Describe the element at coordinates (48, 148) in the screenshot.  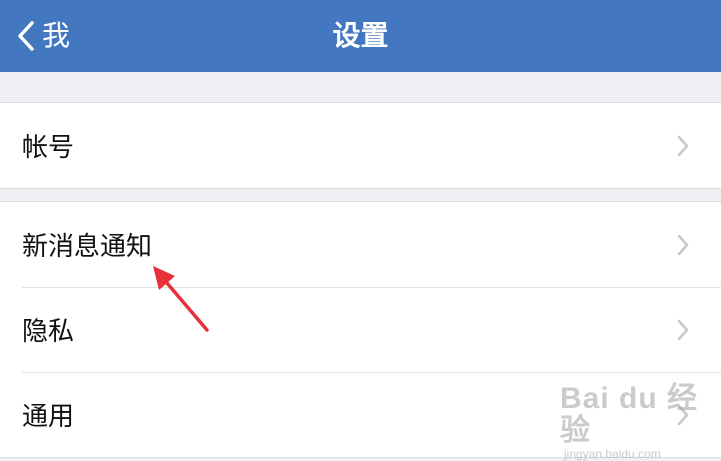
I see `settings-item-label: 帐号` at that location.